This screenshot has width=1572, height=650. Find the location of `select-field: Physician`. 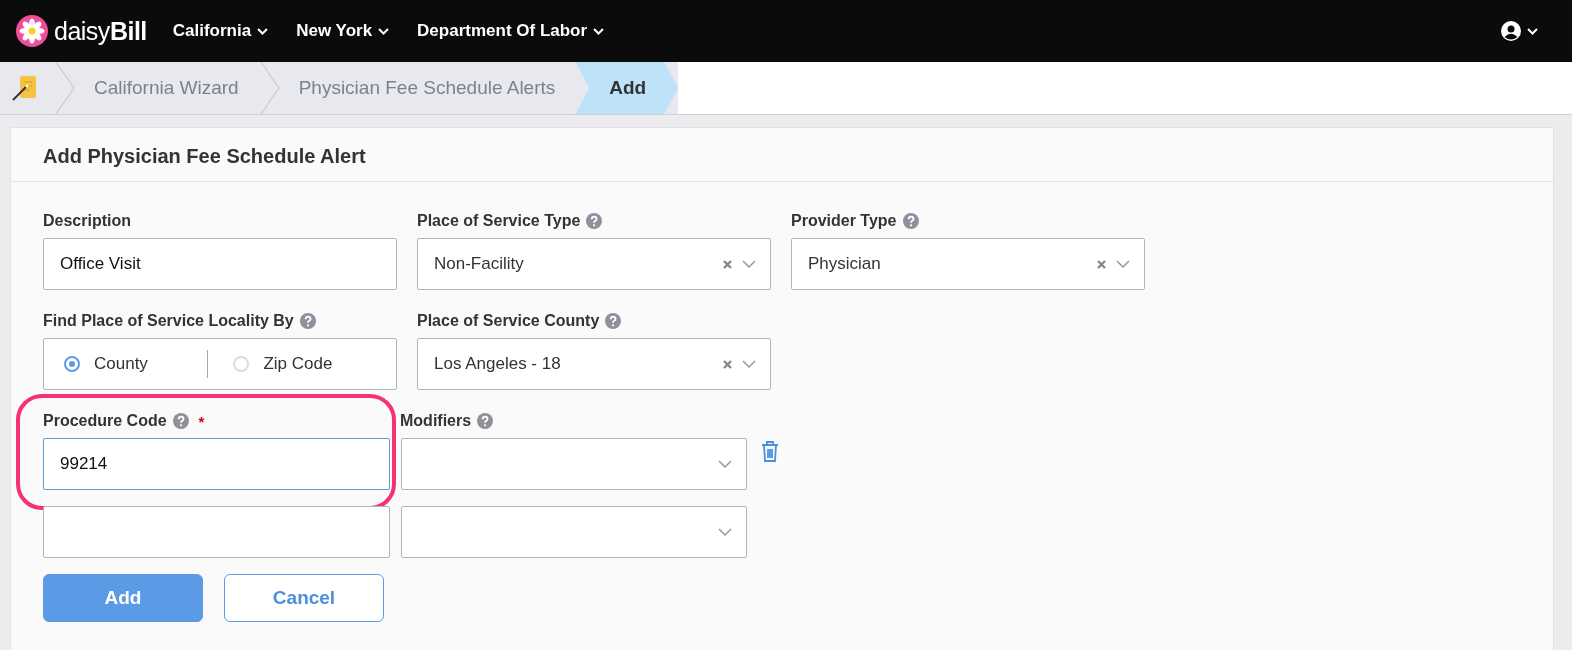

select-field: Physician is located at coordinates (968, 264).